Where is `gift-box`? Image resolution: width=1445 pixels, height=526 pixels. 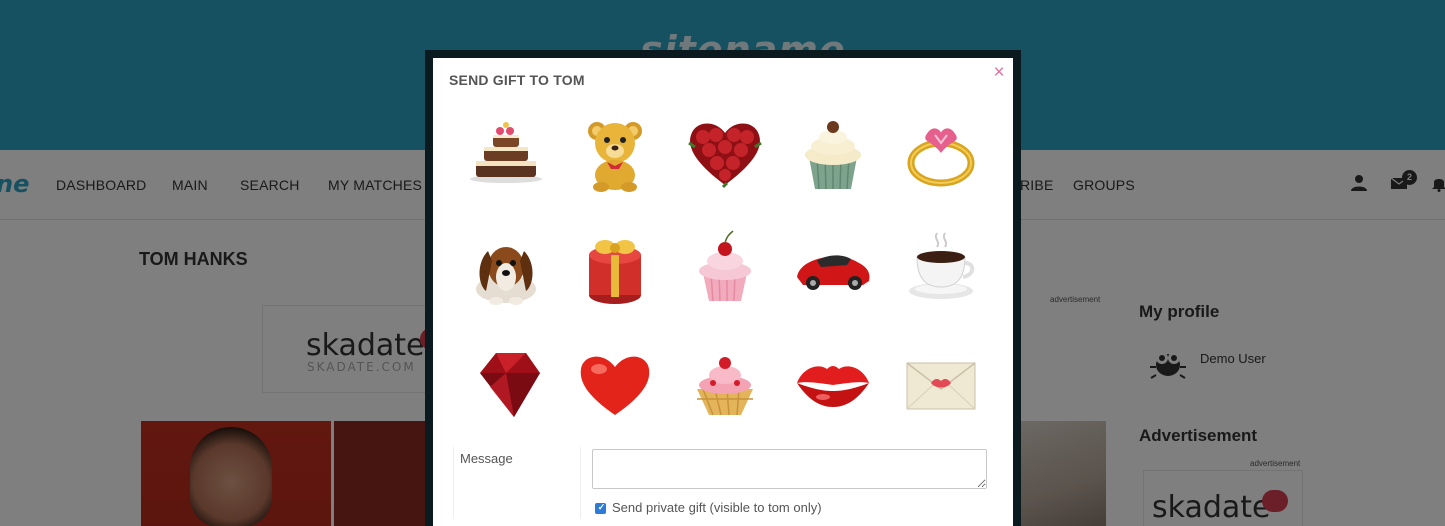
gift-box is located at coordinates (615, 267).